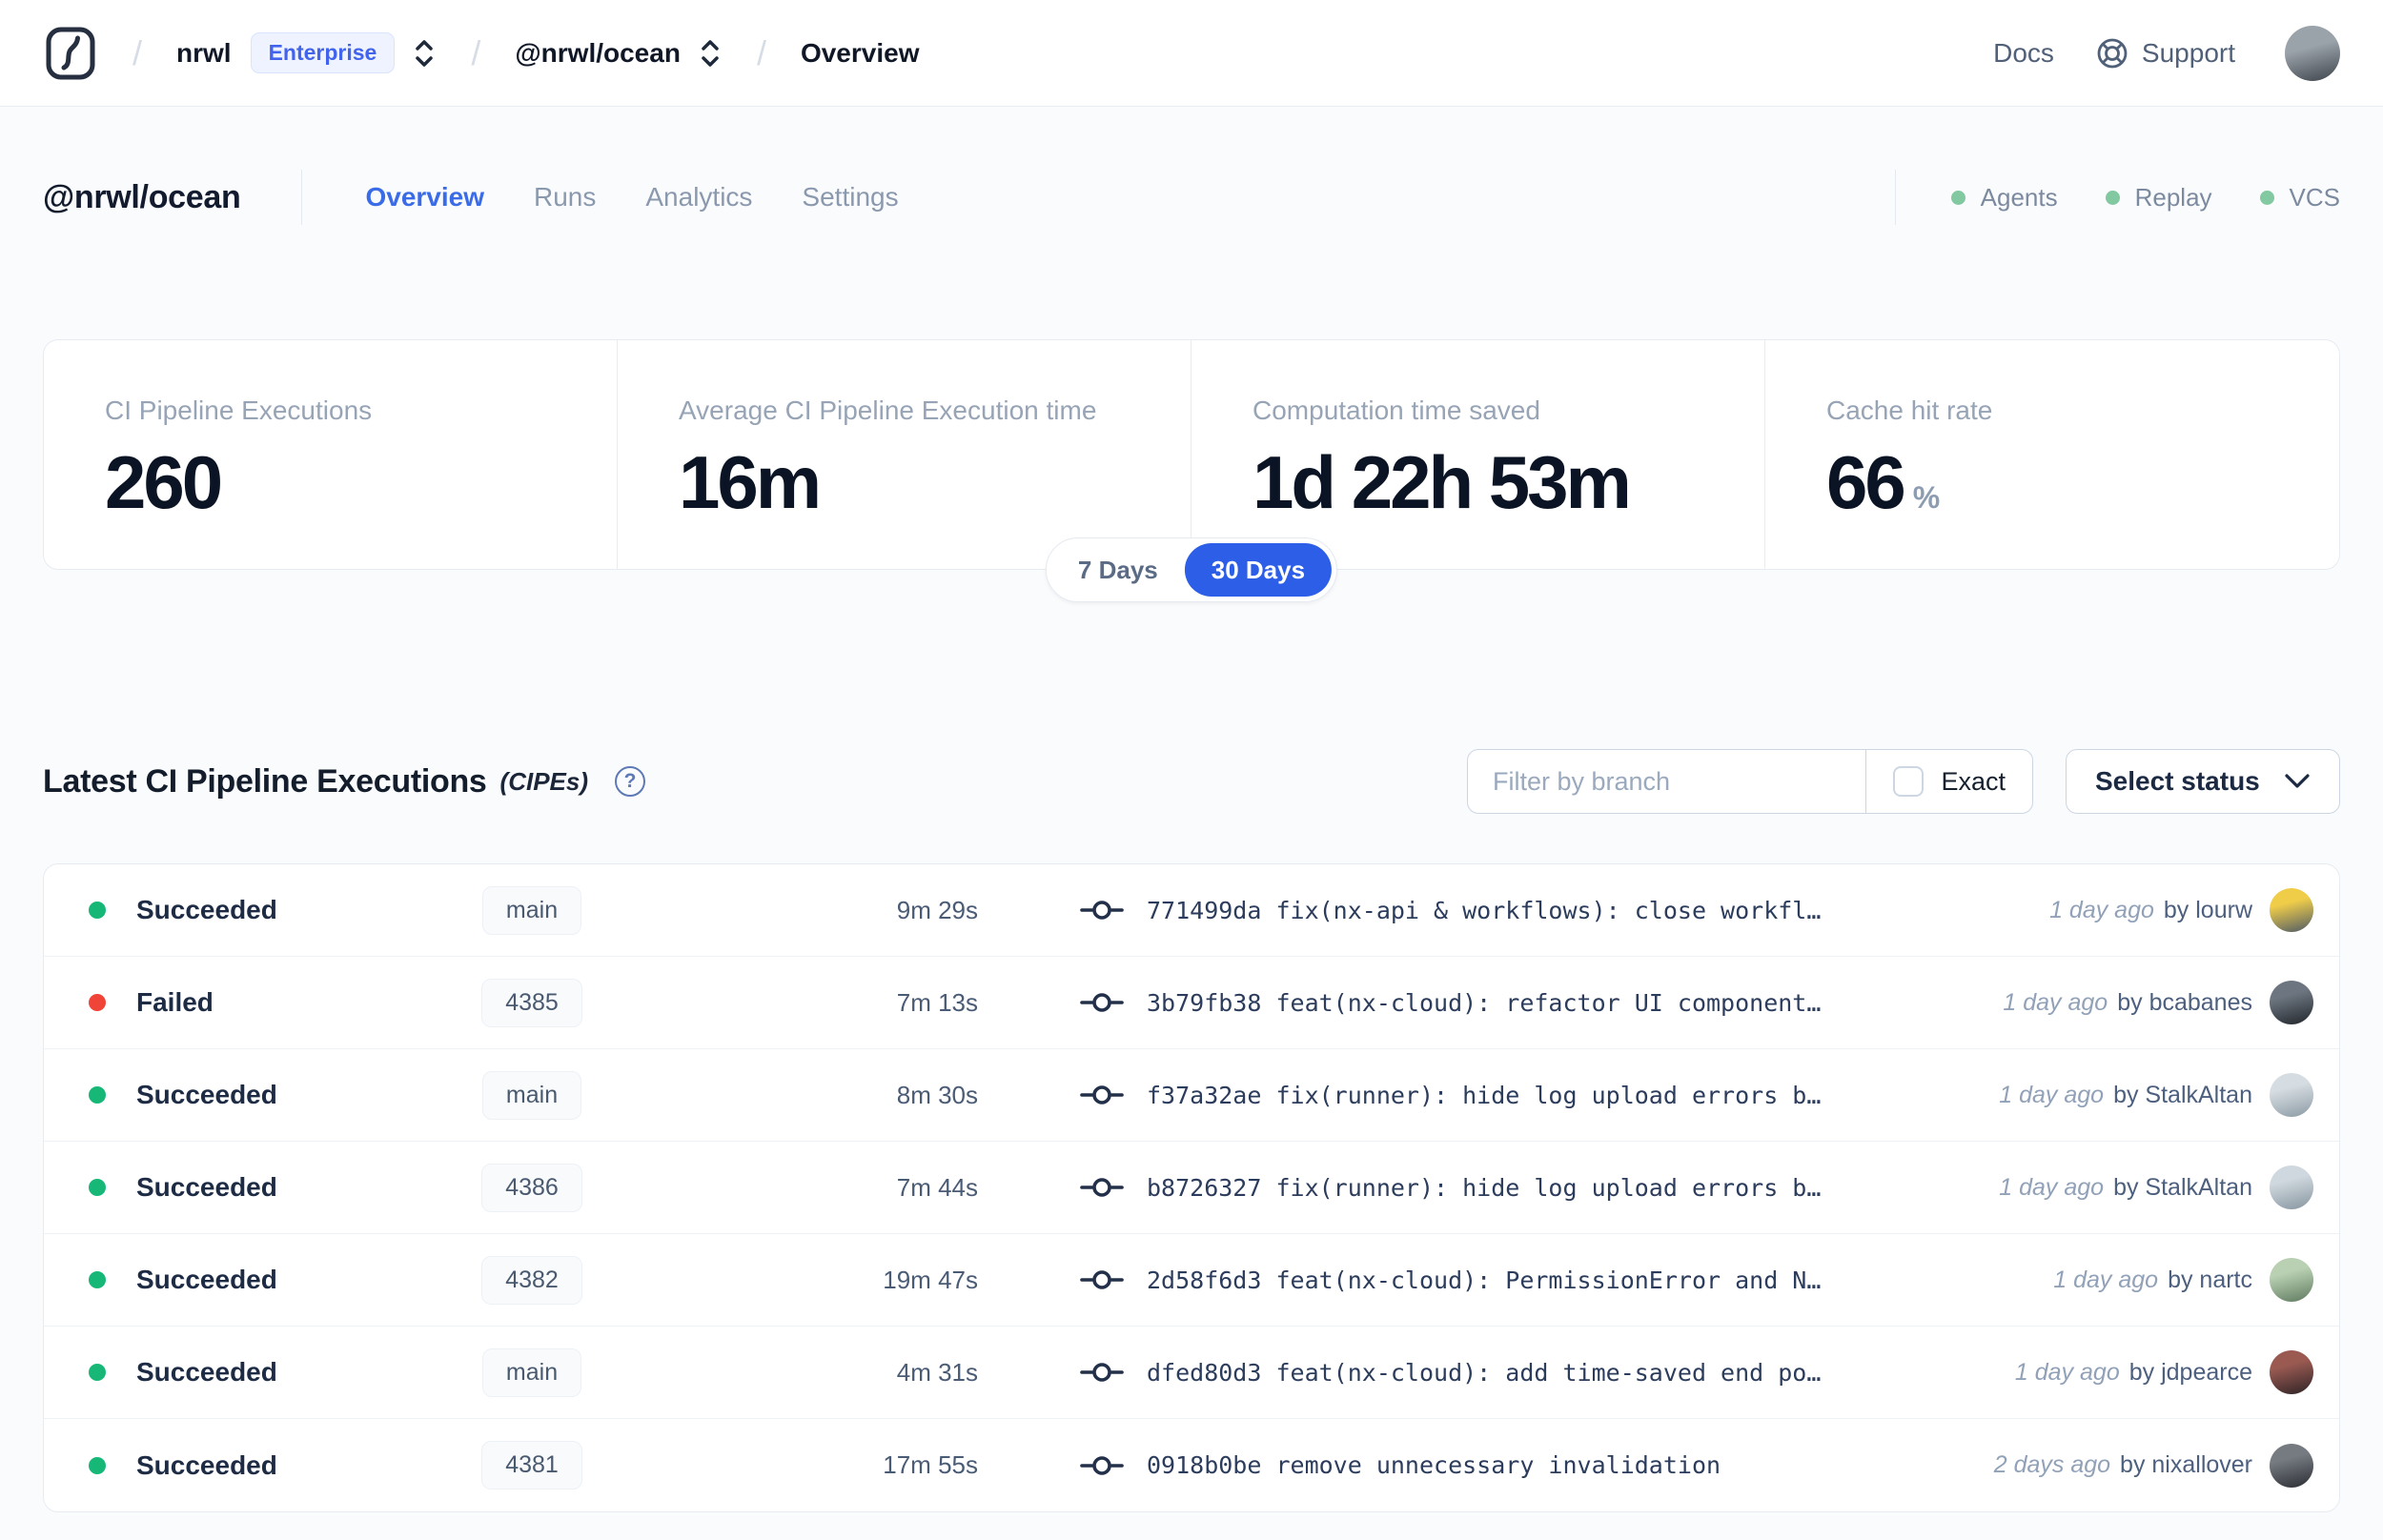 Image resolution: width=2383 pixels, height=1540 pixels. What do you see at coordinates (2186, 1464) in the screenshot?
I see `author: by nixallover` at bounding box center [2186, 1464].